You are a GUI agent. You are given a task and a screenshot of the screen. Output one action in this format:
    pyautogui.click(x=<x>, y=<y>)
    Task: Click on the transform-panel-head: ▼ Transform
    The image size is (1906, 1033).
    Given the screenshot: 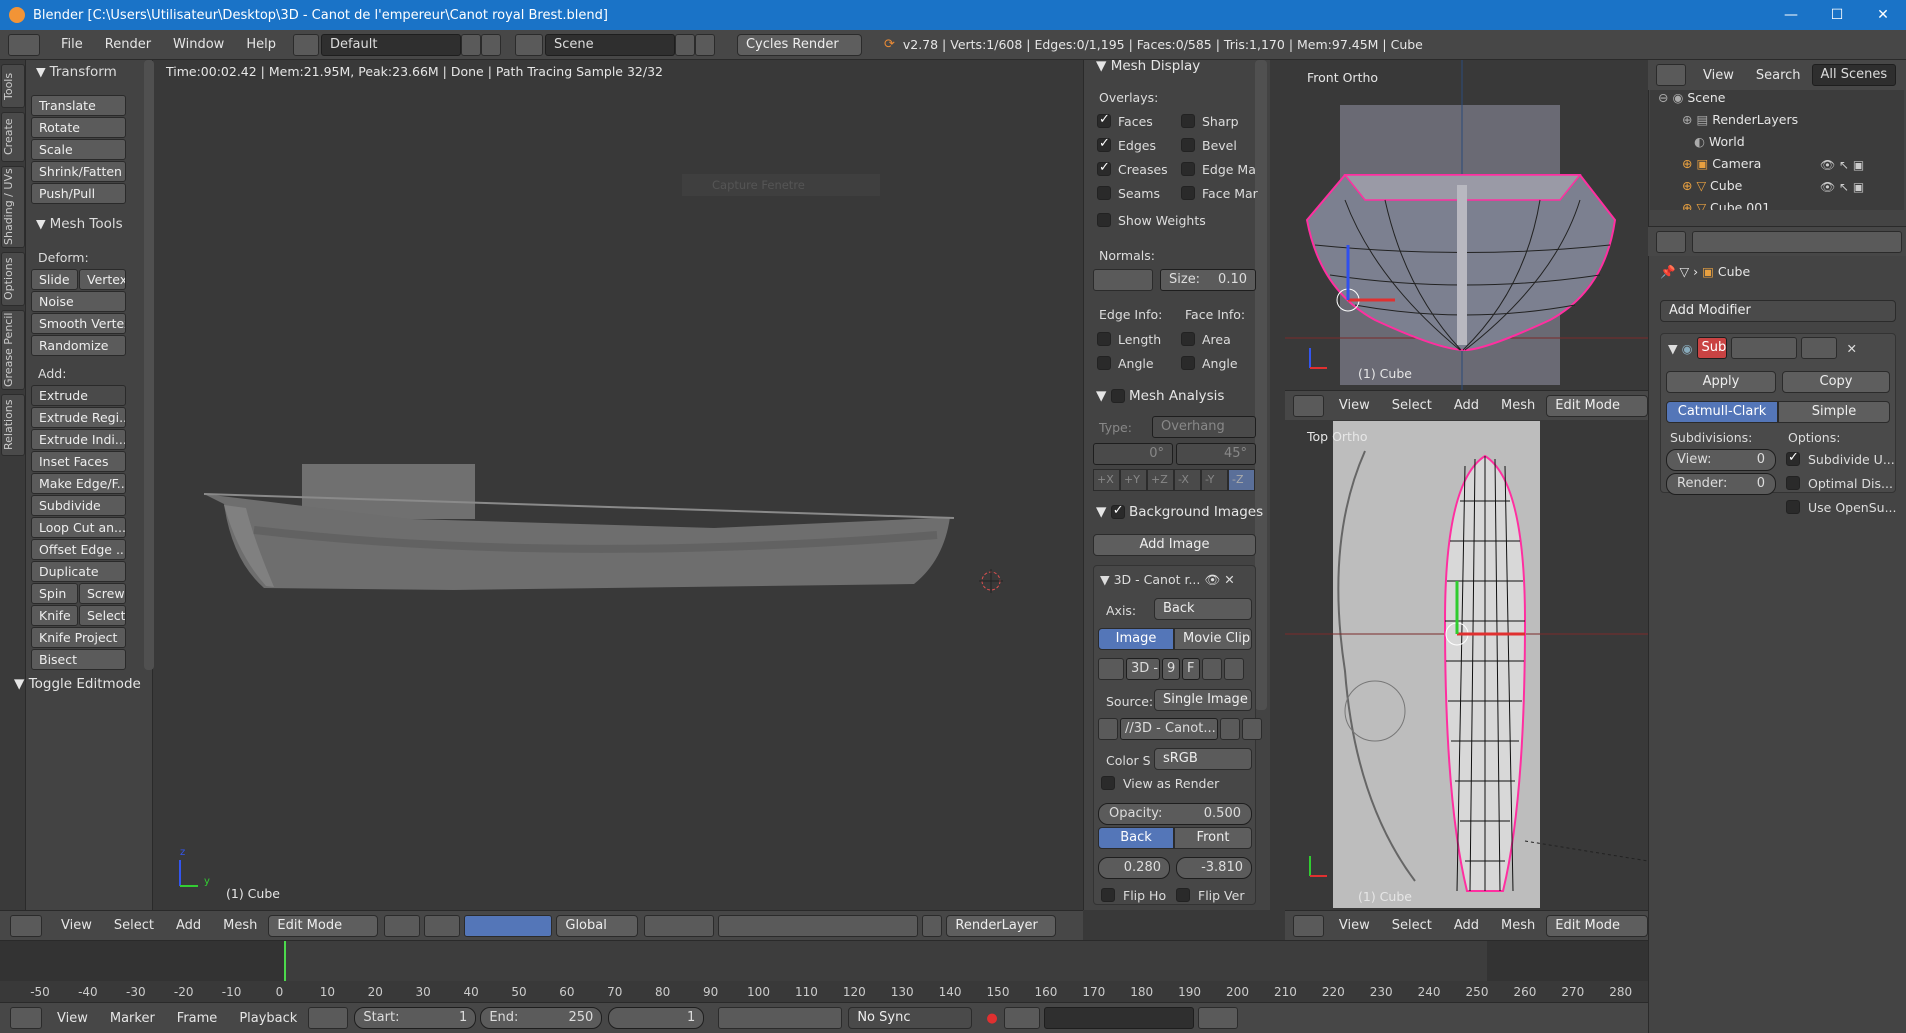 What is the action you would take?
    pyautogui.click(x=76, y=72)
    